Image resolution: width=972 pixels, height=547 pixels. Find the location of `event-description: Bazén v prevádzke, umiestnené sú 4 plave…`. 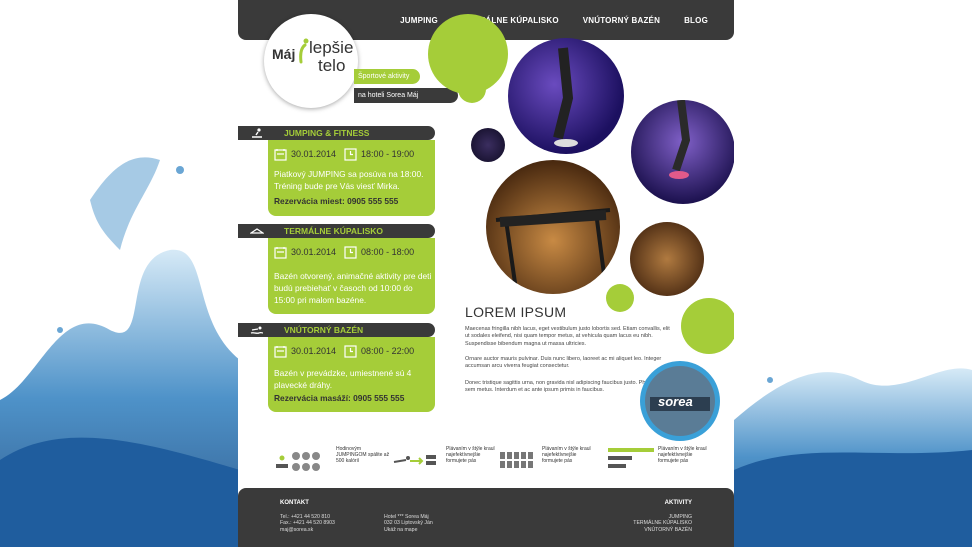

event-description: Bazén v prevádzke, umiestnené sú 4 plave… is located at coordinates (343, 379).